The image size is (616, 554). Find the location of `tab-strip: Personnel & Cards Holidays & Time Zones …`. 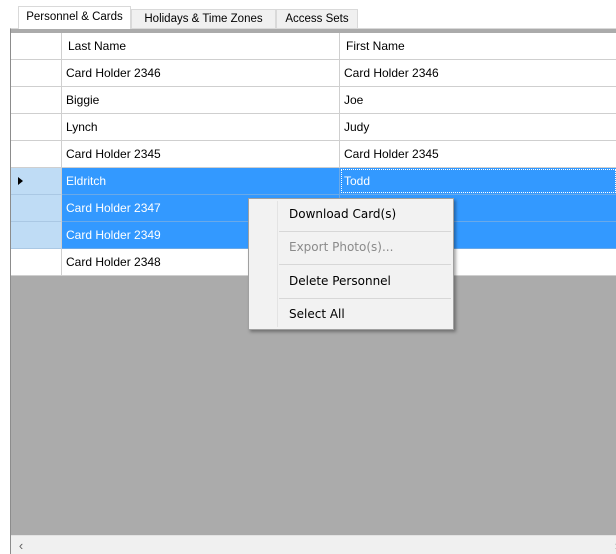

tab-strip: Personnel & Cards Holidays & Time Zones … is located at coordinates (308, 14).